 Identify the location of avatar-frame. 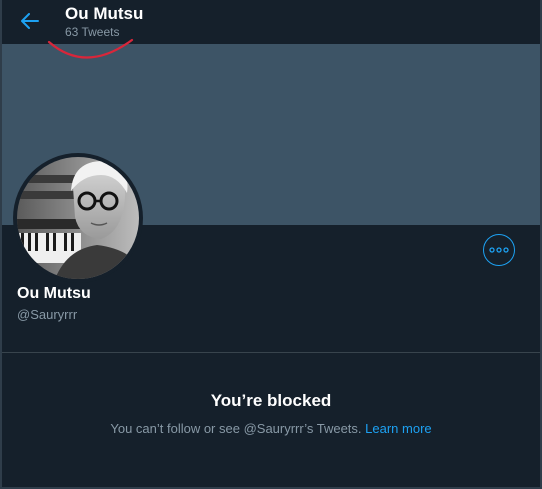
(78, 218).